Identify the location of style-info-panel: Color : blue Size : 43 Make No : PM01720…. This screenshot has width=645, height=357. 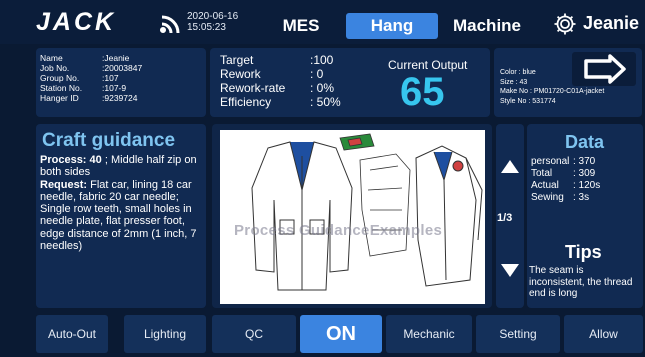
(568, 82).